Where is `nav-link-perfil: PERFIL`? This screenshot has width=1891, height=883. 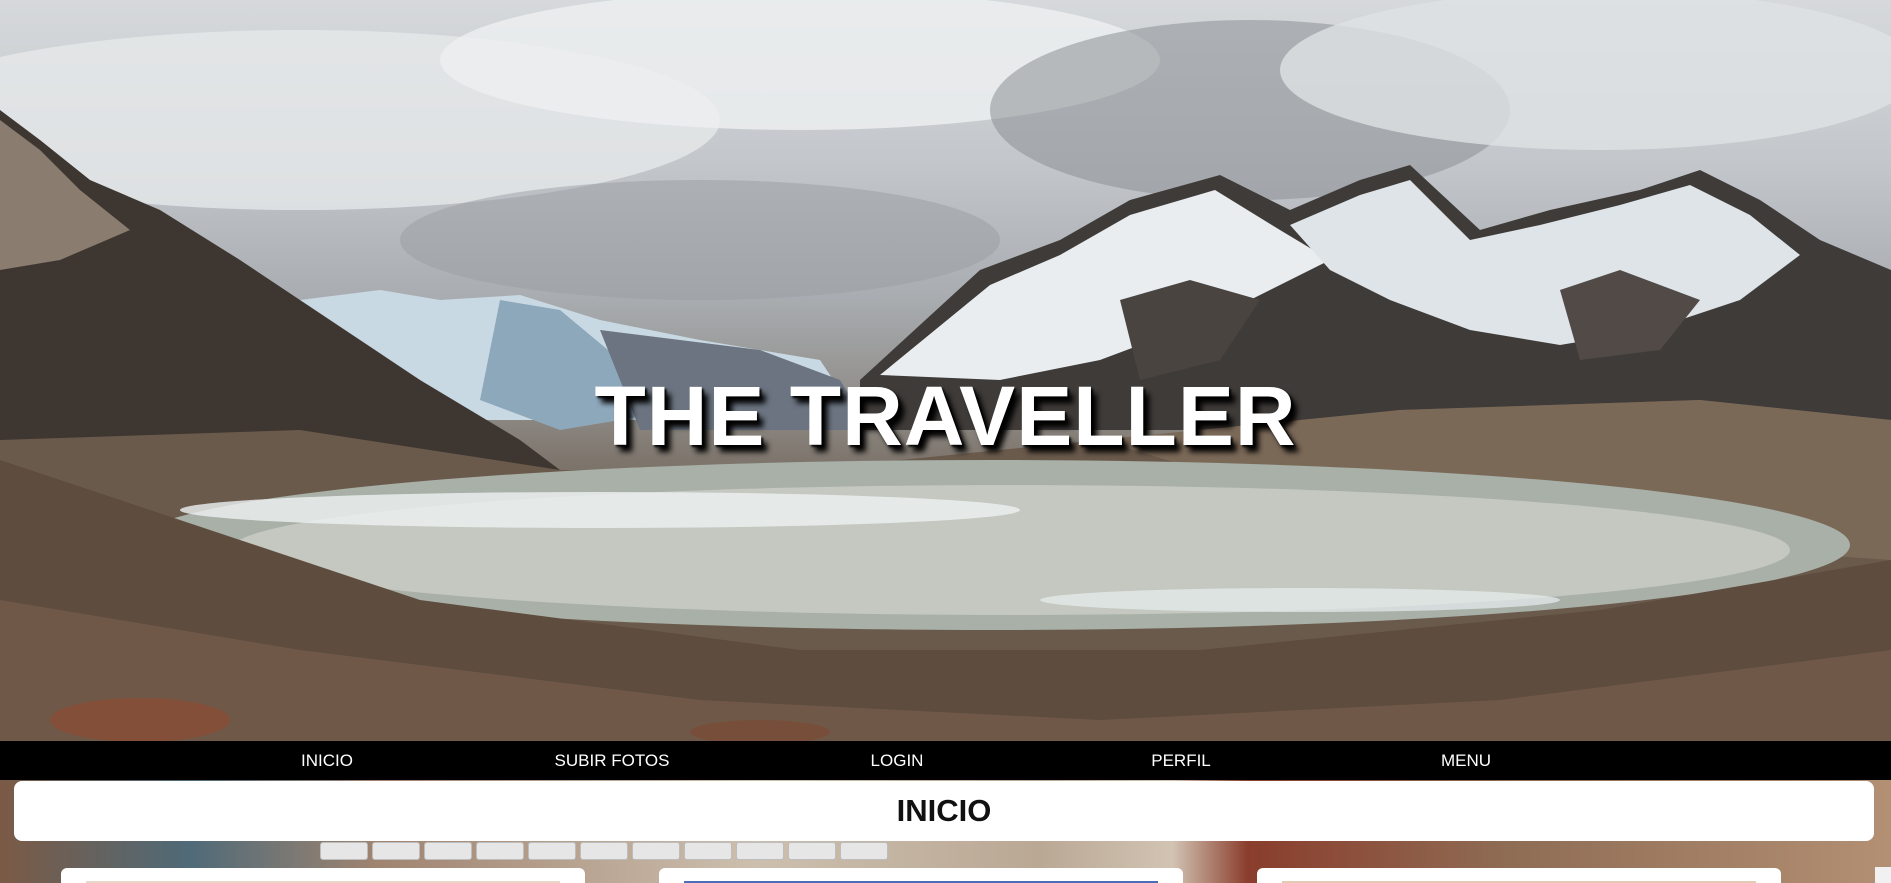
nav-link-perfil: PERFIL is located at coordinates (1181, 760).